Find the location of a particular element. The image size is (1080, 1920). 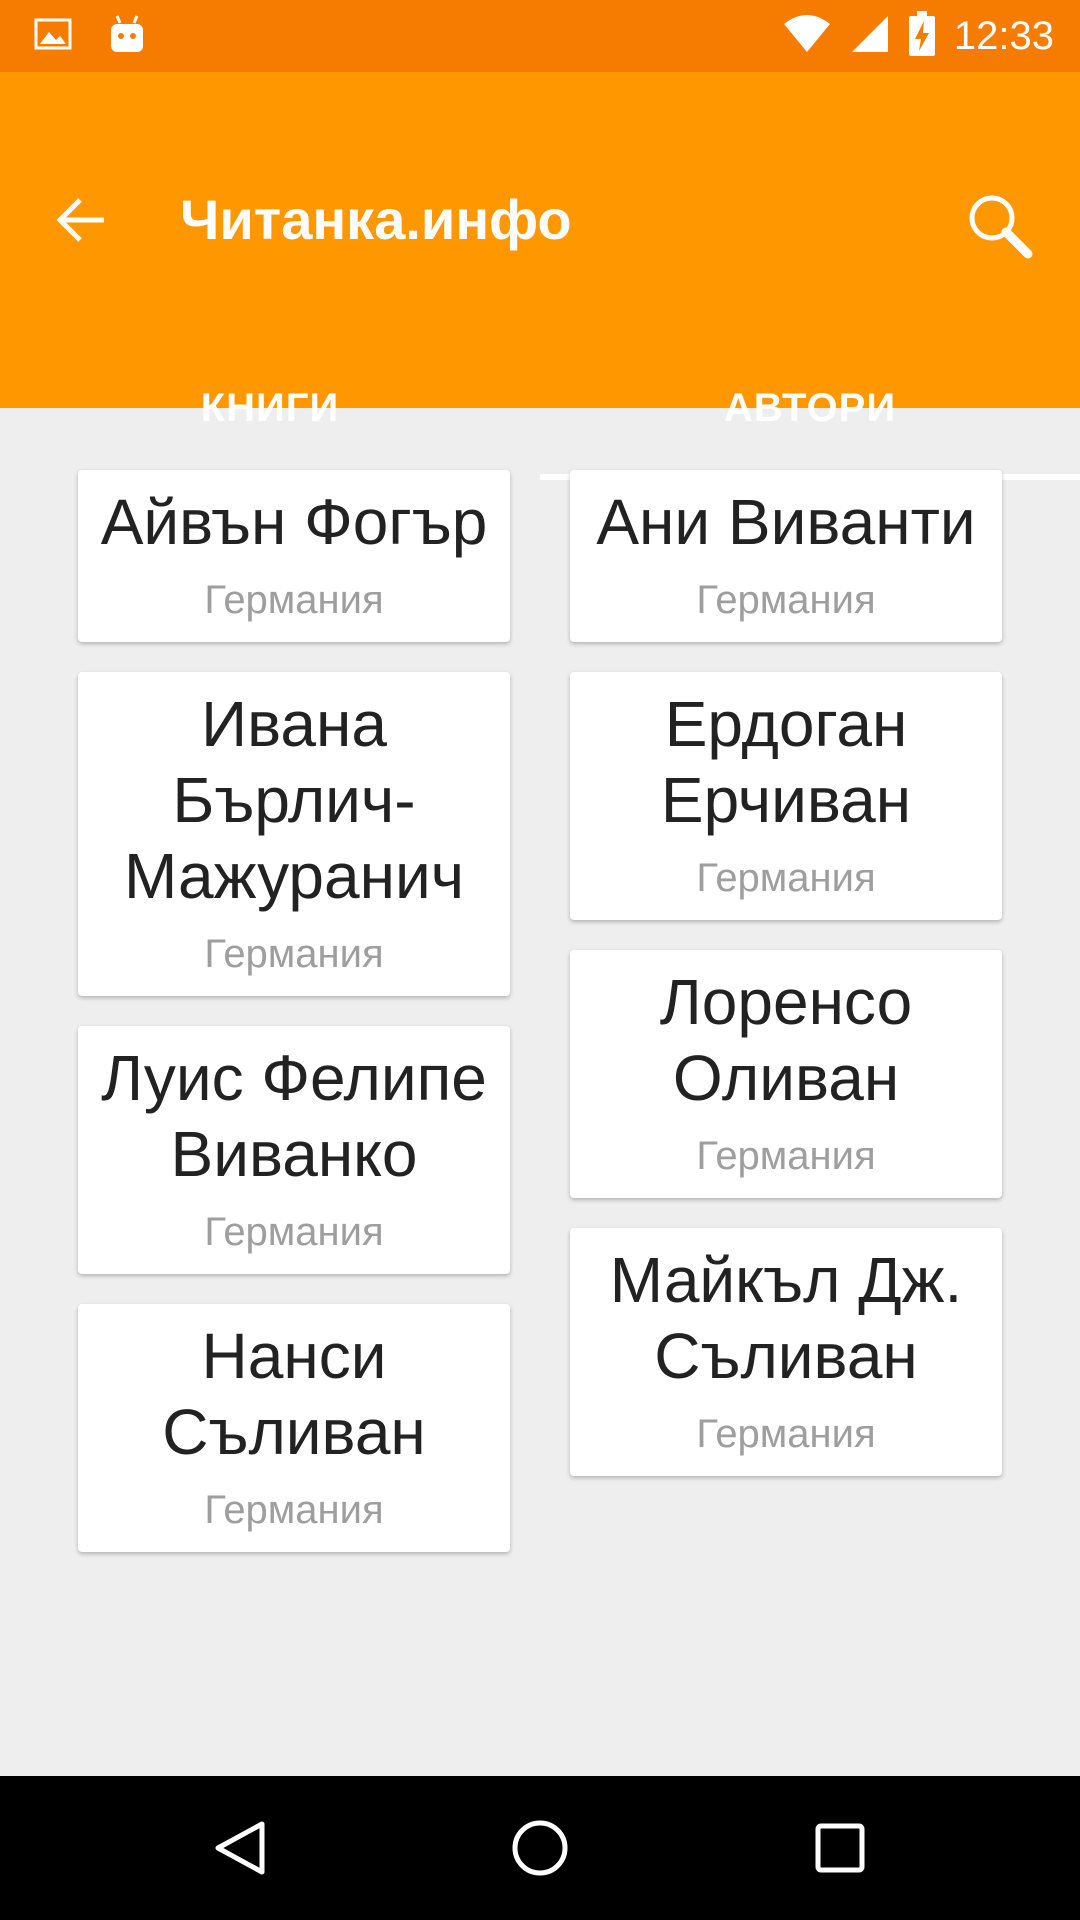

image-icon is located at coordinates (53, 36).